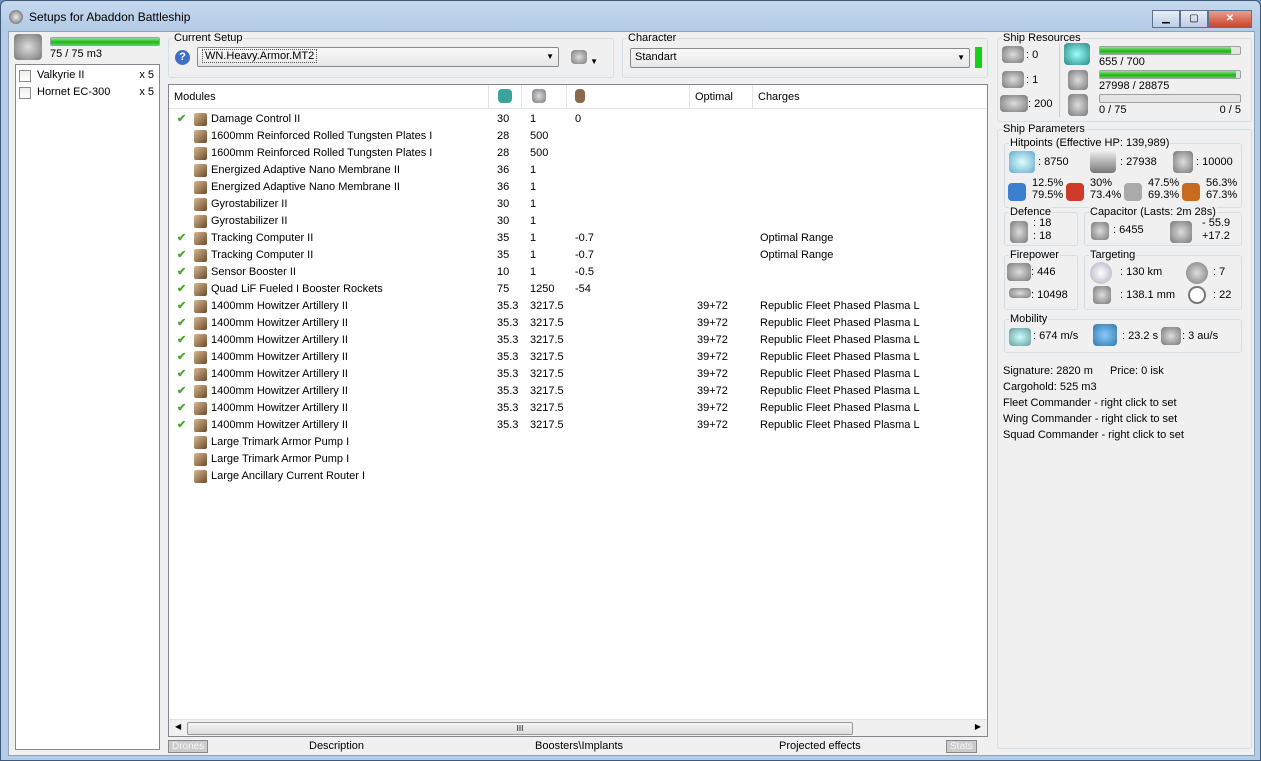 The image size is (1261, 761). What do you see at coordinates (578, 119) in the screenshot?
I see `table-row: ✔ Damage Control II 30 1 0` at bounding box center [578, 119].